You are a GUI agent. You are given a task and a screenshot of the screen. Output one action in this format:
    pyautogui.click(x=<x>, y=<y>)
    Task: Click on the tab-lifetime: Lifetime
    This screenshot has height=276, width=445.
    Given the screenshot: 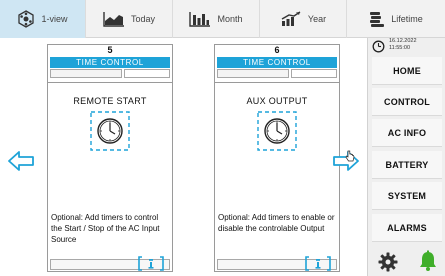 What is the action you would take?
    pyautogui.click(x=396, y=19)
    